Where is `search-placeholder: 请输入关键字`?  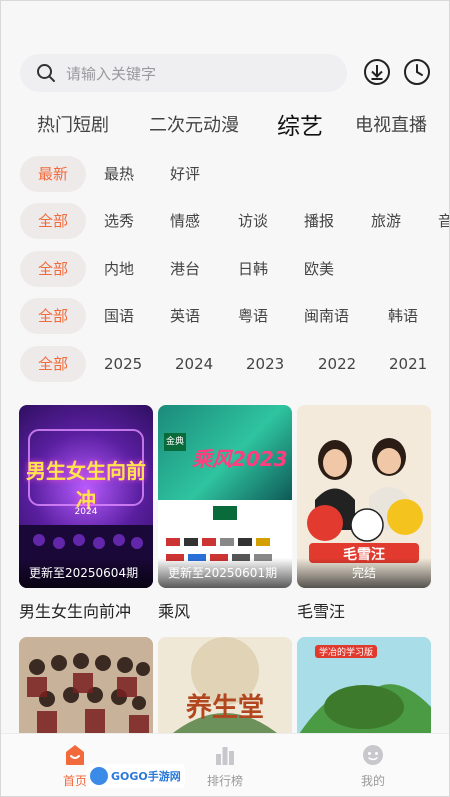
search-placeholder: 请输入关键字 is located at coordinates (111, 73).